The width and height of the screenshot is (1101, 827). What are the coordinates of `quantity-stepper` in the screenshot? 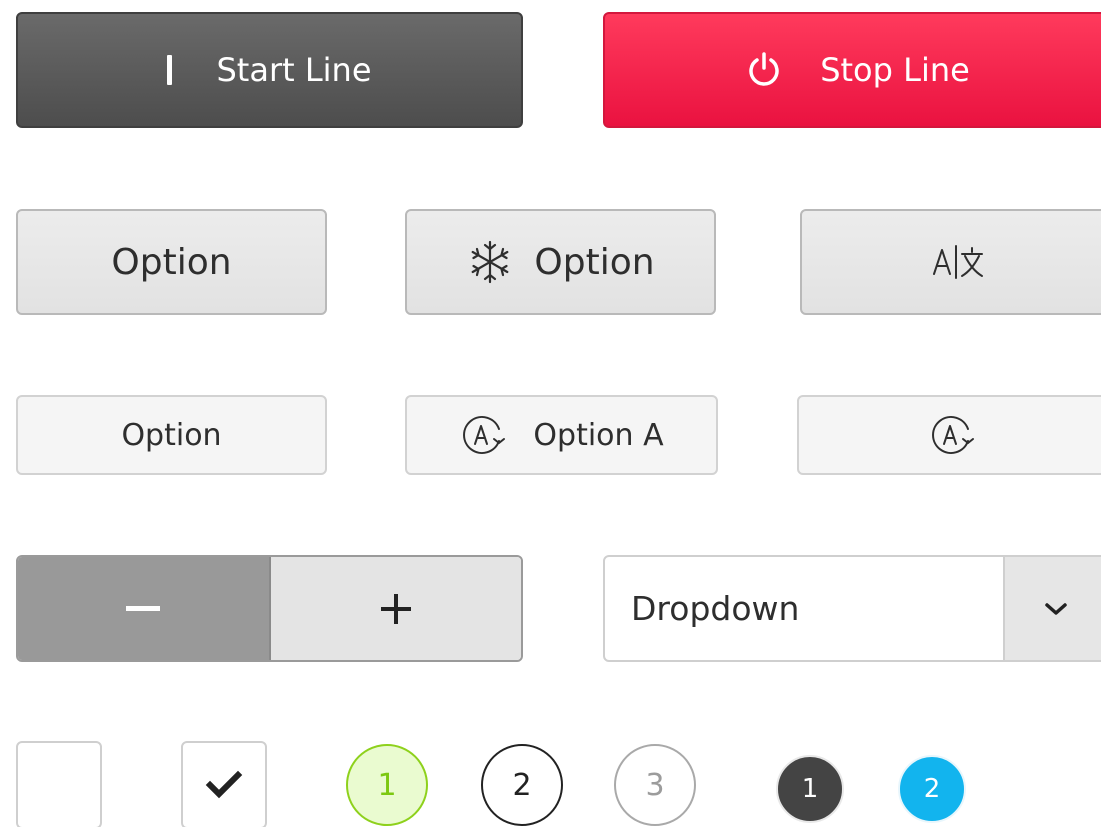 It's located at (269, 608).